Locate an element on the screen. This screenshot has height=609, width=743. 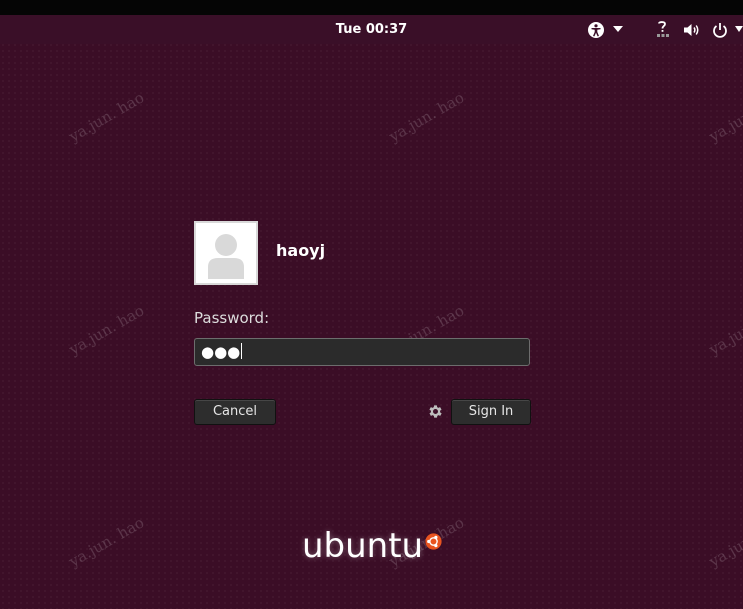
ubuntu-logo: ubuntu is located at coordinates (363, 546).